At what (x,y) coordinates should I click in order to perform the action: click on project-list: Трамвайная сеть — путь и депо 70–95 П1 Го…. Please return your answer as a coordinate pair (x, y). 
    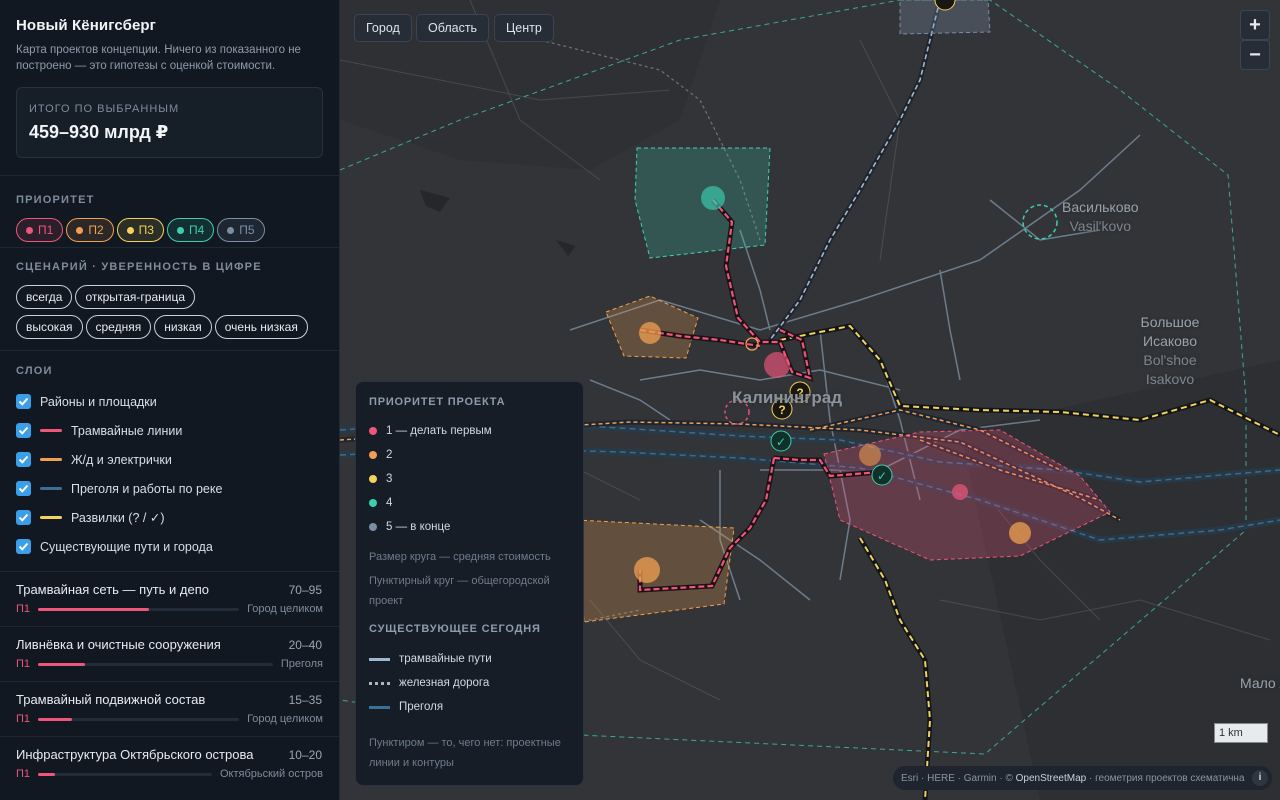
    Looking at the image, I should click on (169, 681).